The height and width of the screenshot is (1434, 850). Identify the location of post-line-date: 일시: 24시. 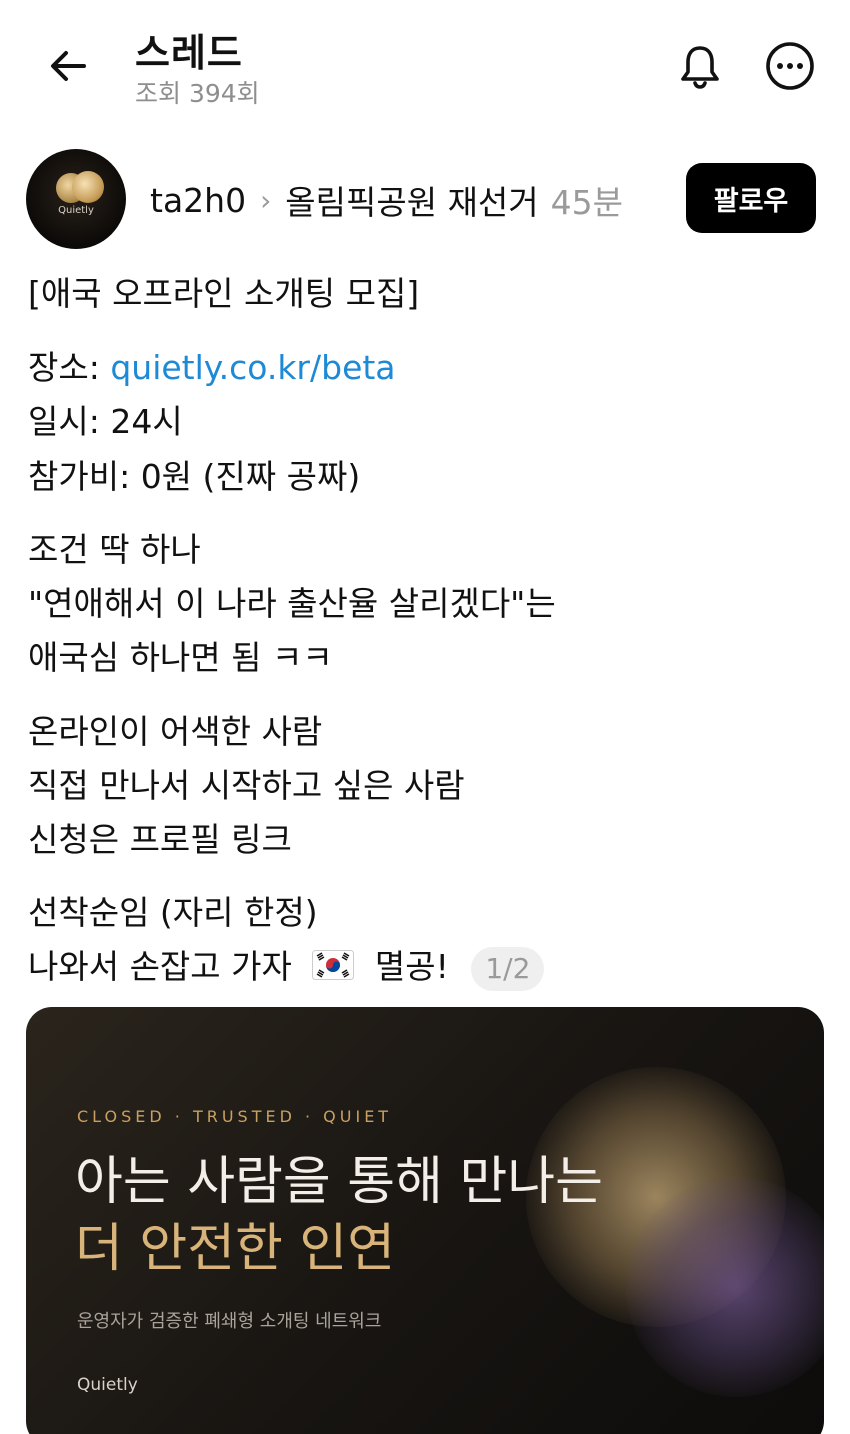
(105, 421).